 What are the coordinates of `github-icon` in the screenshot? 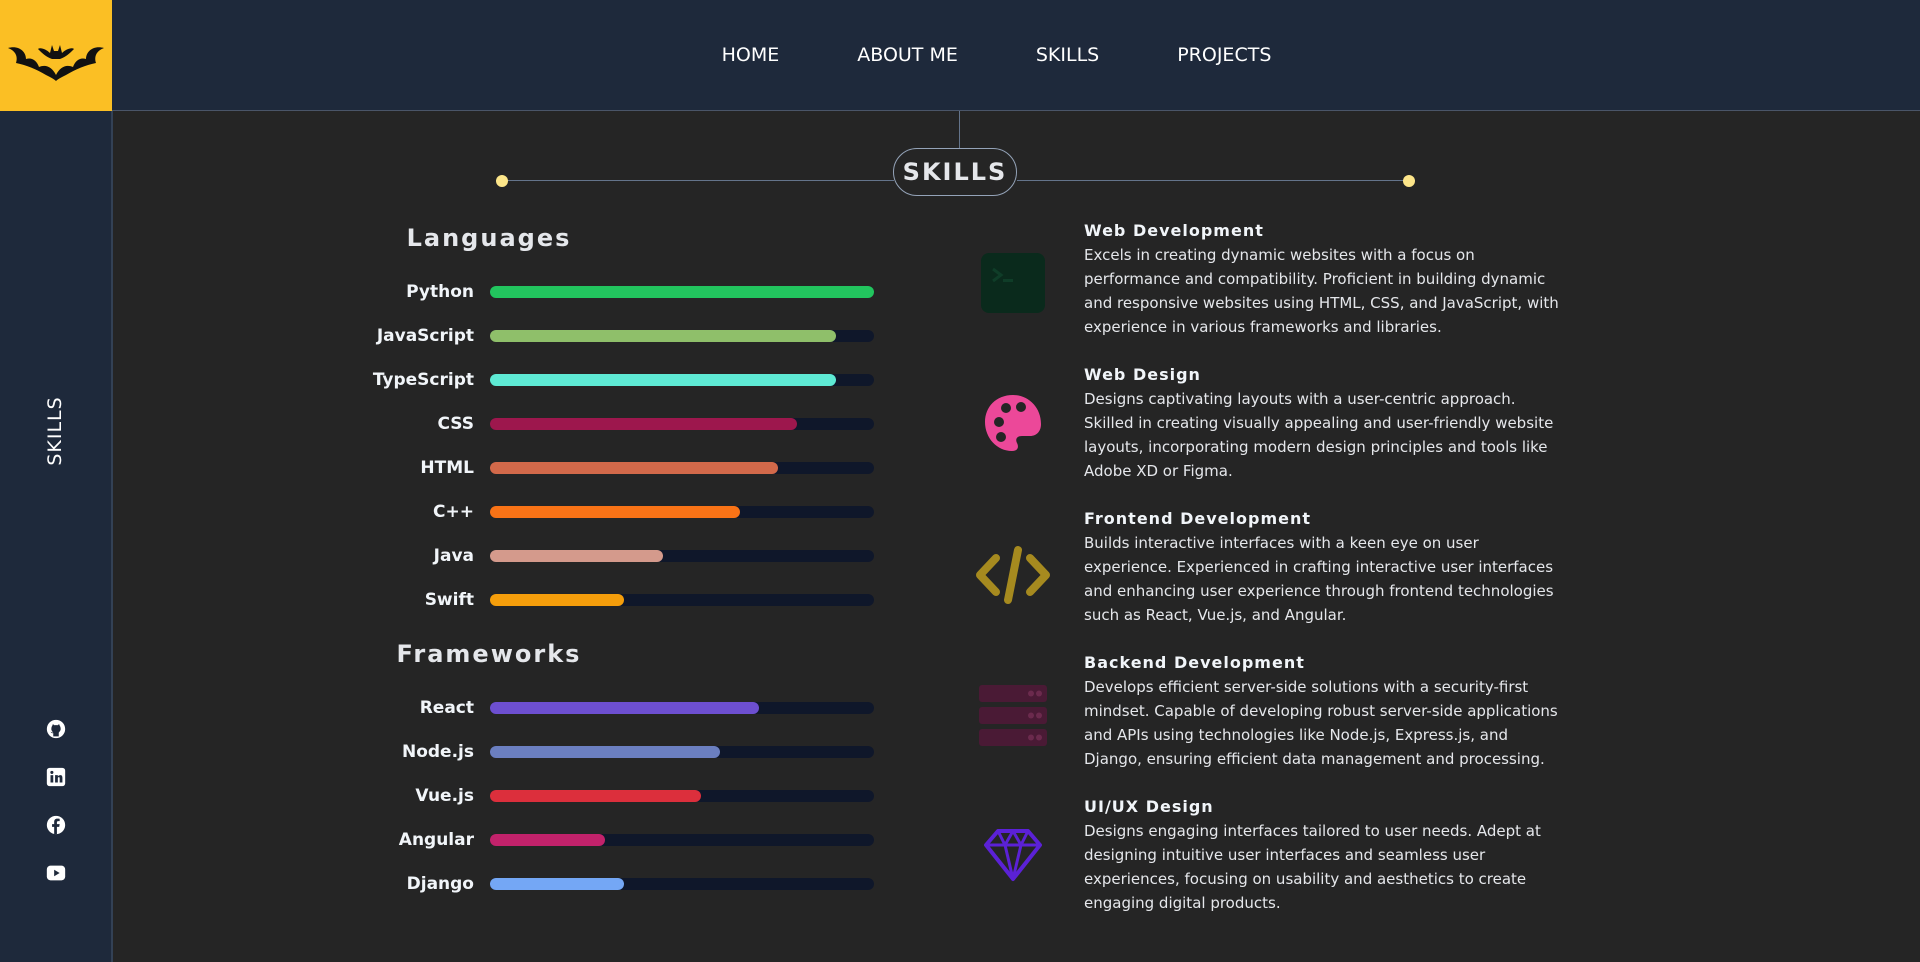 It's located at (56, 729).